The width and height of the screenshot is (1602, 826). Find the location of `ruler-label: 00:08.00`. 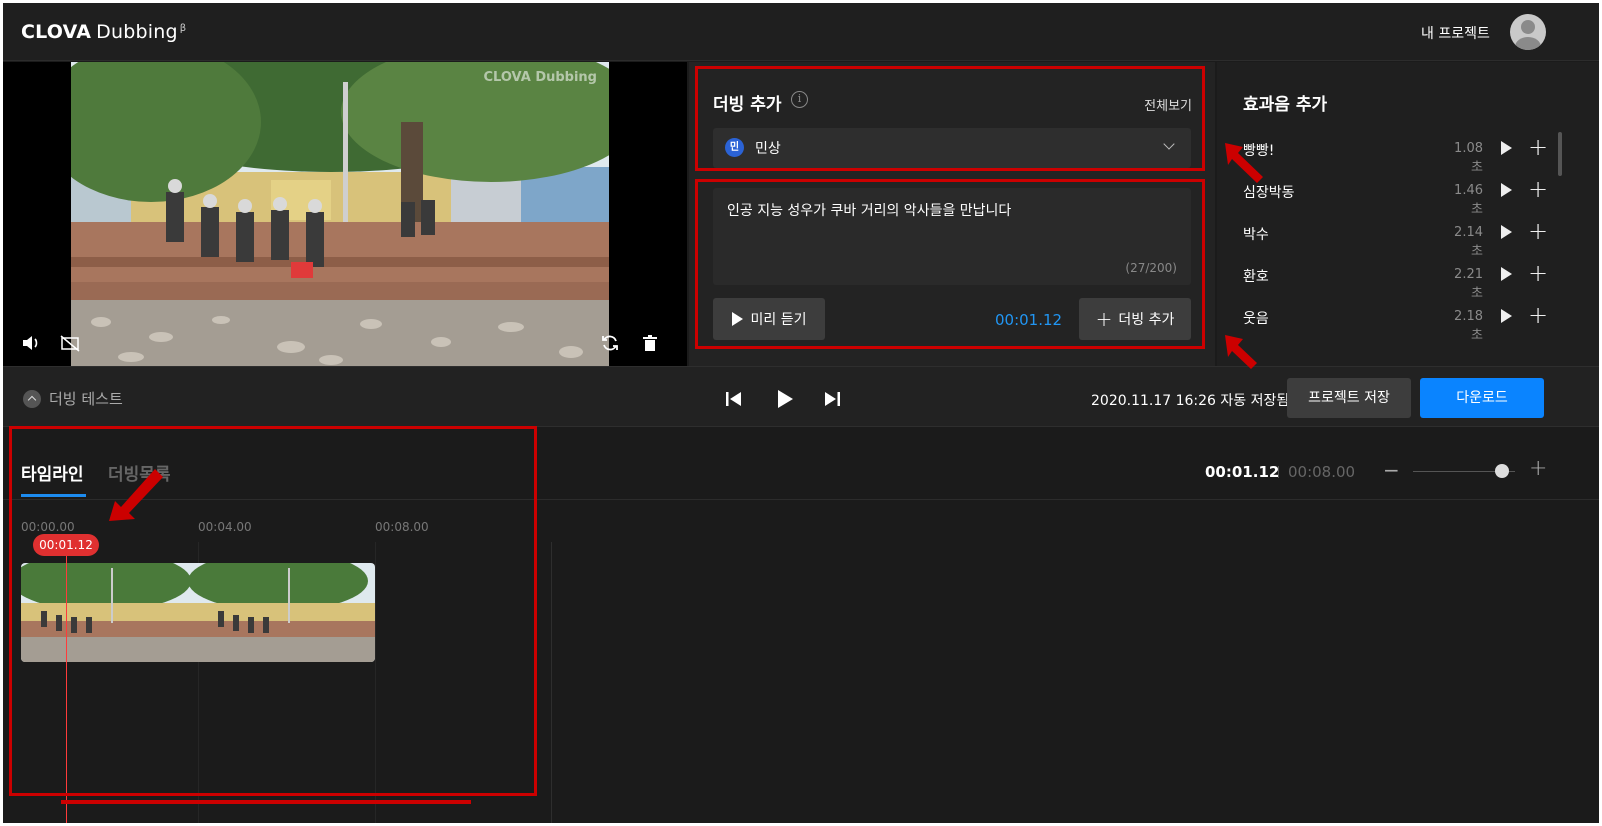

ruler-label: 00:08.00 is located at coordinates (402, 527).